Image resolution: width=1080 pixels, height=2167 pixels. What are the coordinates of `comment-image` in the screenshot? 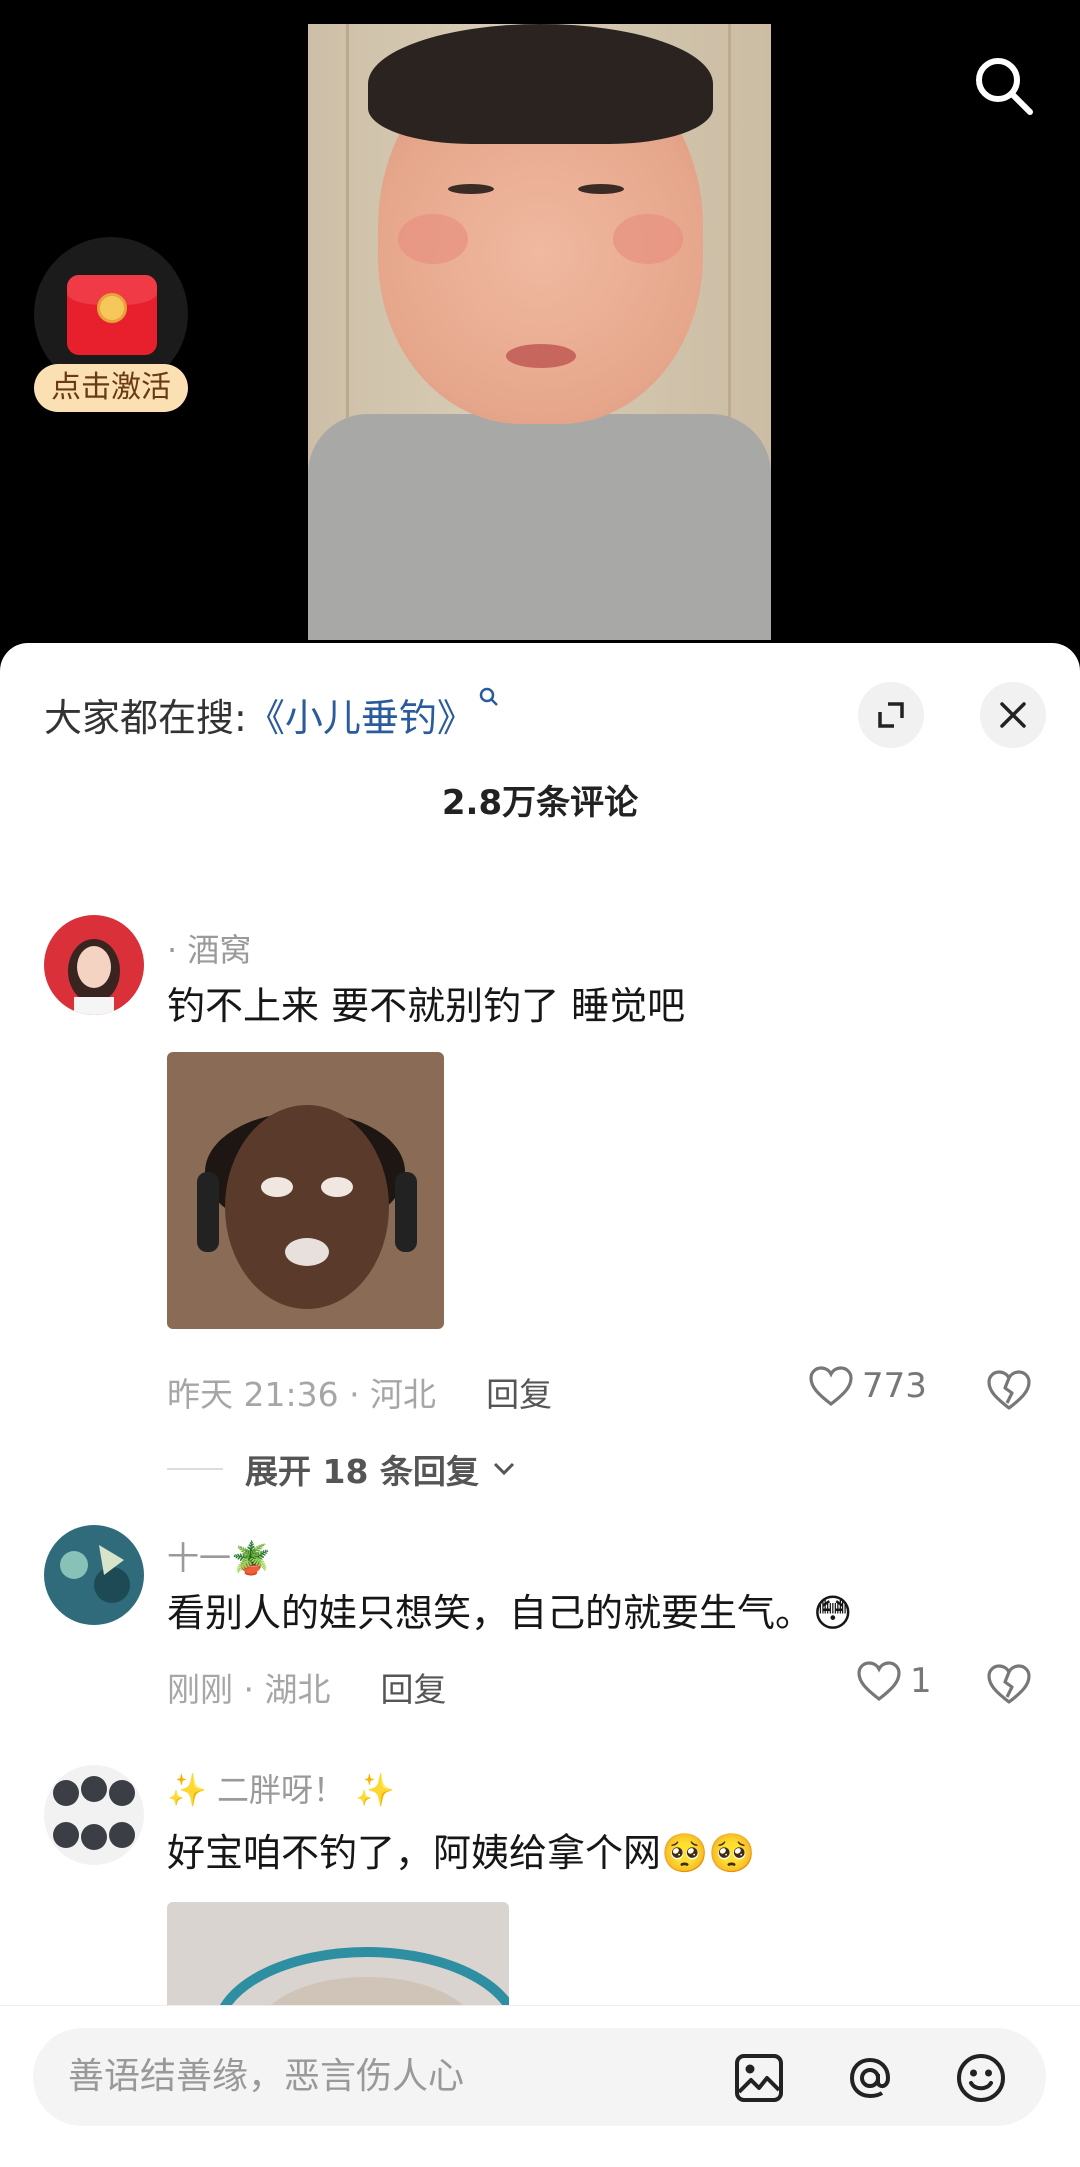 It's located at (305, 1190).